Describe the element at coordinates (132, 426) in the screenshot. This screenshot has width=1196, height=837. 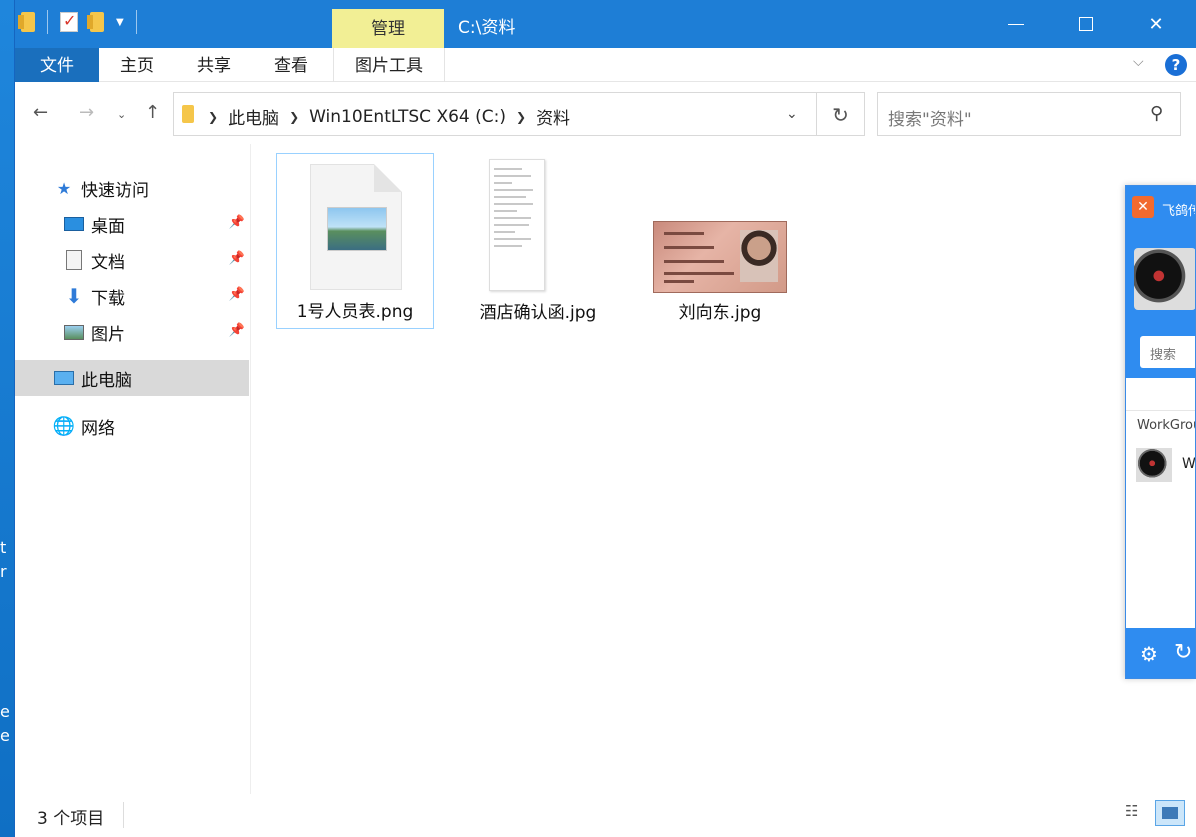
I see `sidebar-item-network: 🌐 网络` at that location.